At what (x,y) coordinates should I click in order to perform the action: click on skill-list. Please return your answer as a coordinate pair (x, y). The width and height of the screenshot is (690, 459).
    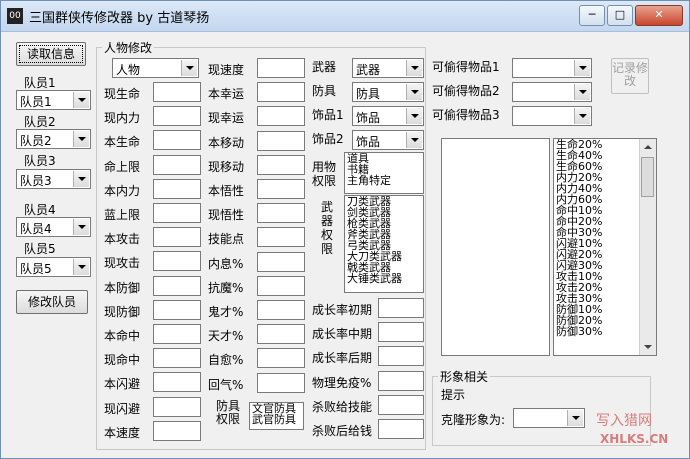
    Looking at the image, I should click on (495, 247).